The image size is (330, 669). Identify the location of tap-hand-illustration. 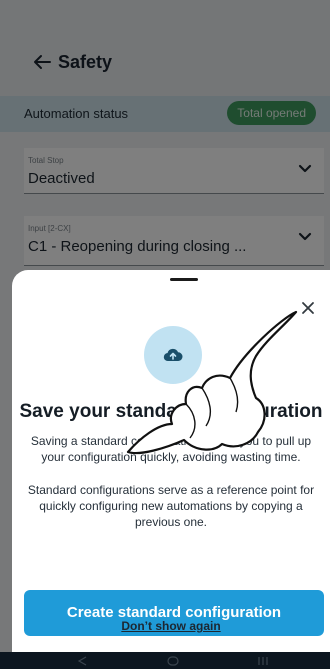
(212, 382).